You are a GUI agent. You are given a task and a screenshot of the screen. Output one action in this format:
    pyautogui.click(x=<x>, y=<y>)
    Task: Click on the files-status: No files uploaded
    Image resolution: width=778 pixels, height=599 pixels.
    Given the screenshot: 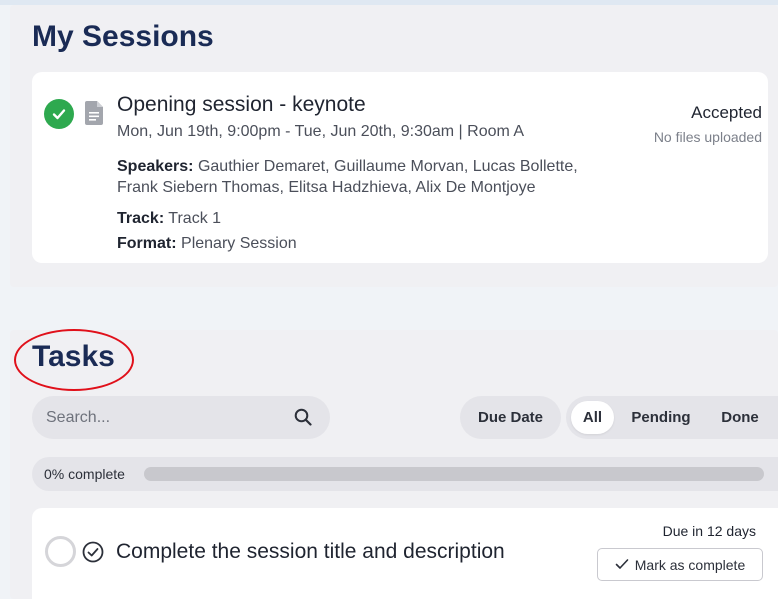 What is the action you would take?
    pyautogui.click(x=707, y=137)
    